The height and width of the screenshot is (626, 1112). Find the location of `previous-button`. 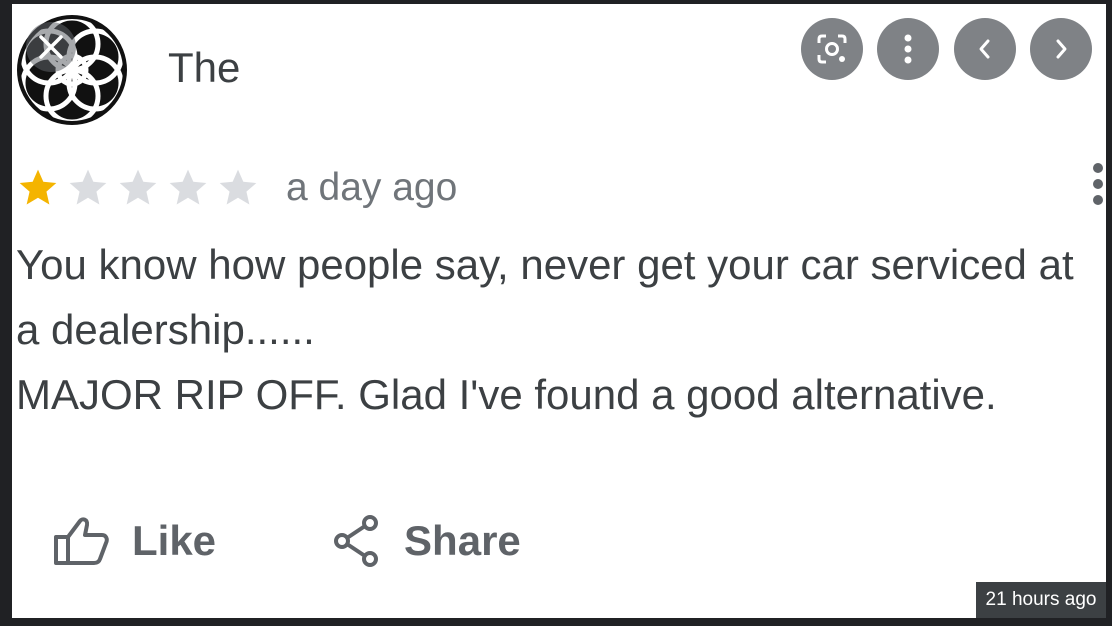

previous-button is located at coordinates (985, 49).